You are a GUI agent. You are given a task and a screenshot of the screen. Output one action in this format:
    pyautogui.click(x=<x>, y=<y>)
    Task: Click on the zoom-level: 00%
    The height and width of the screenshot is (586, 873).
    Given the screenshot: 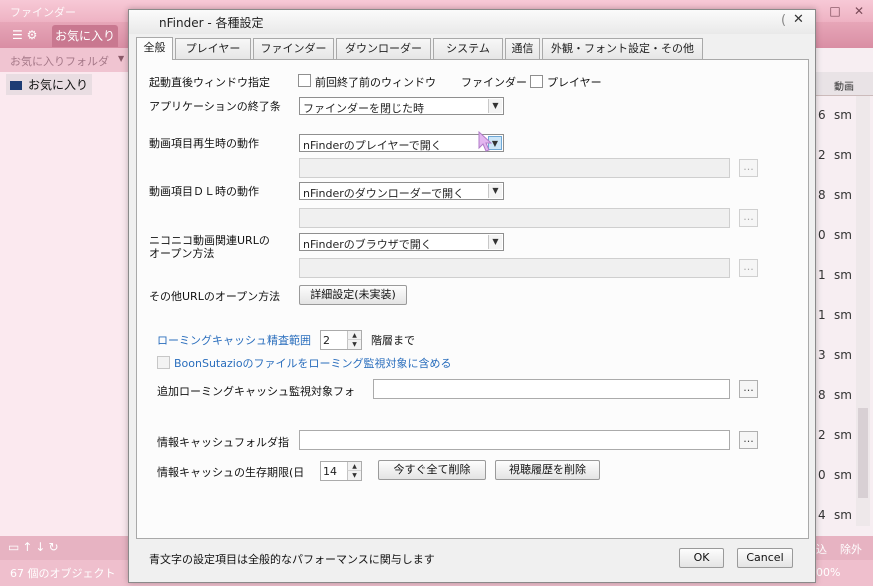 What is the action you would take?
    pyautogui.click(x=828, y=572)
    